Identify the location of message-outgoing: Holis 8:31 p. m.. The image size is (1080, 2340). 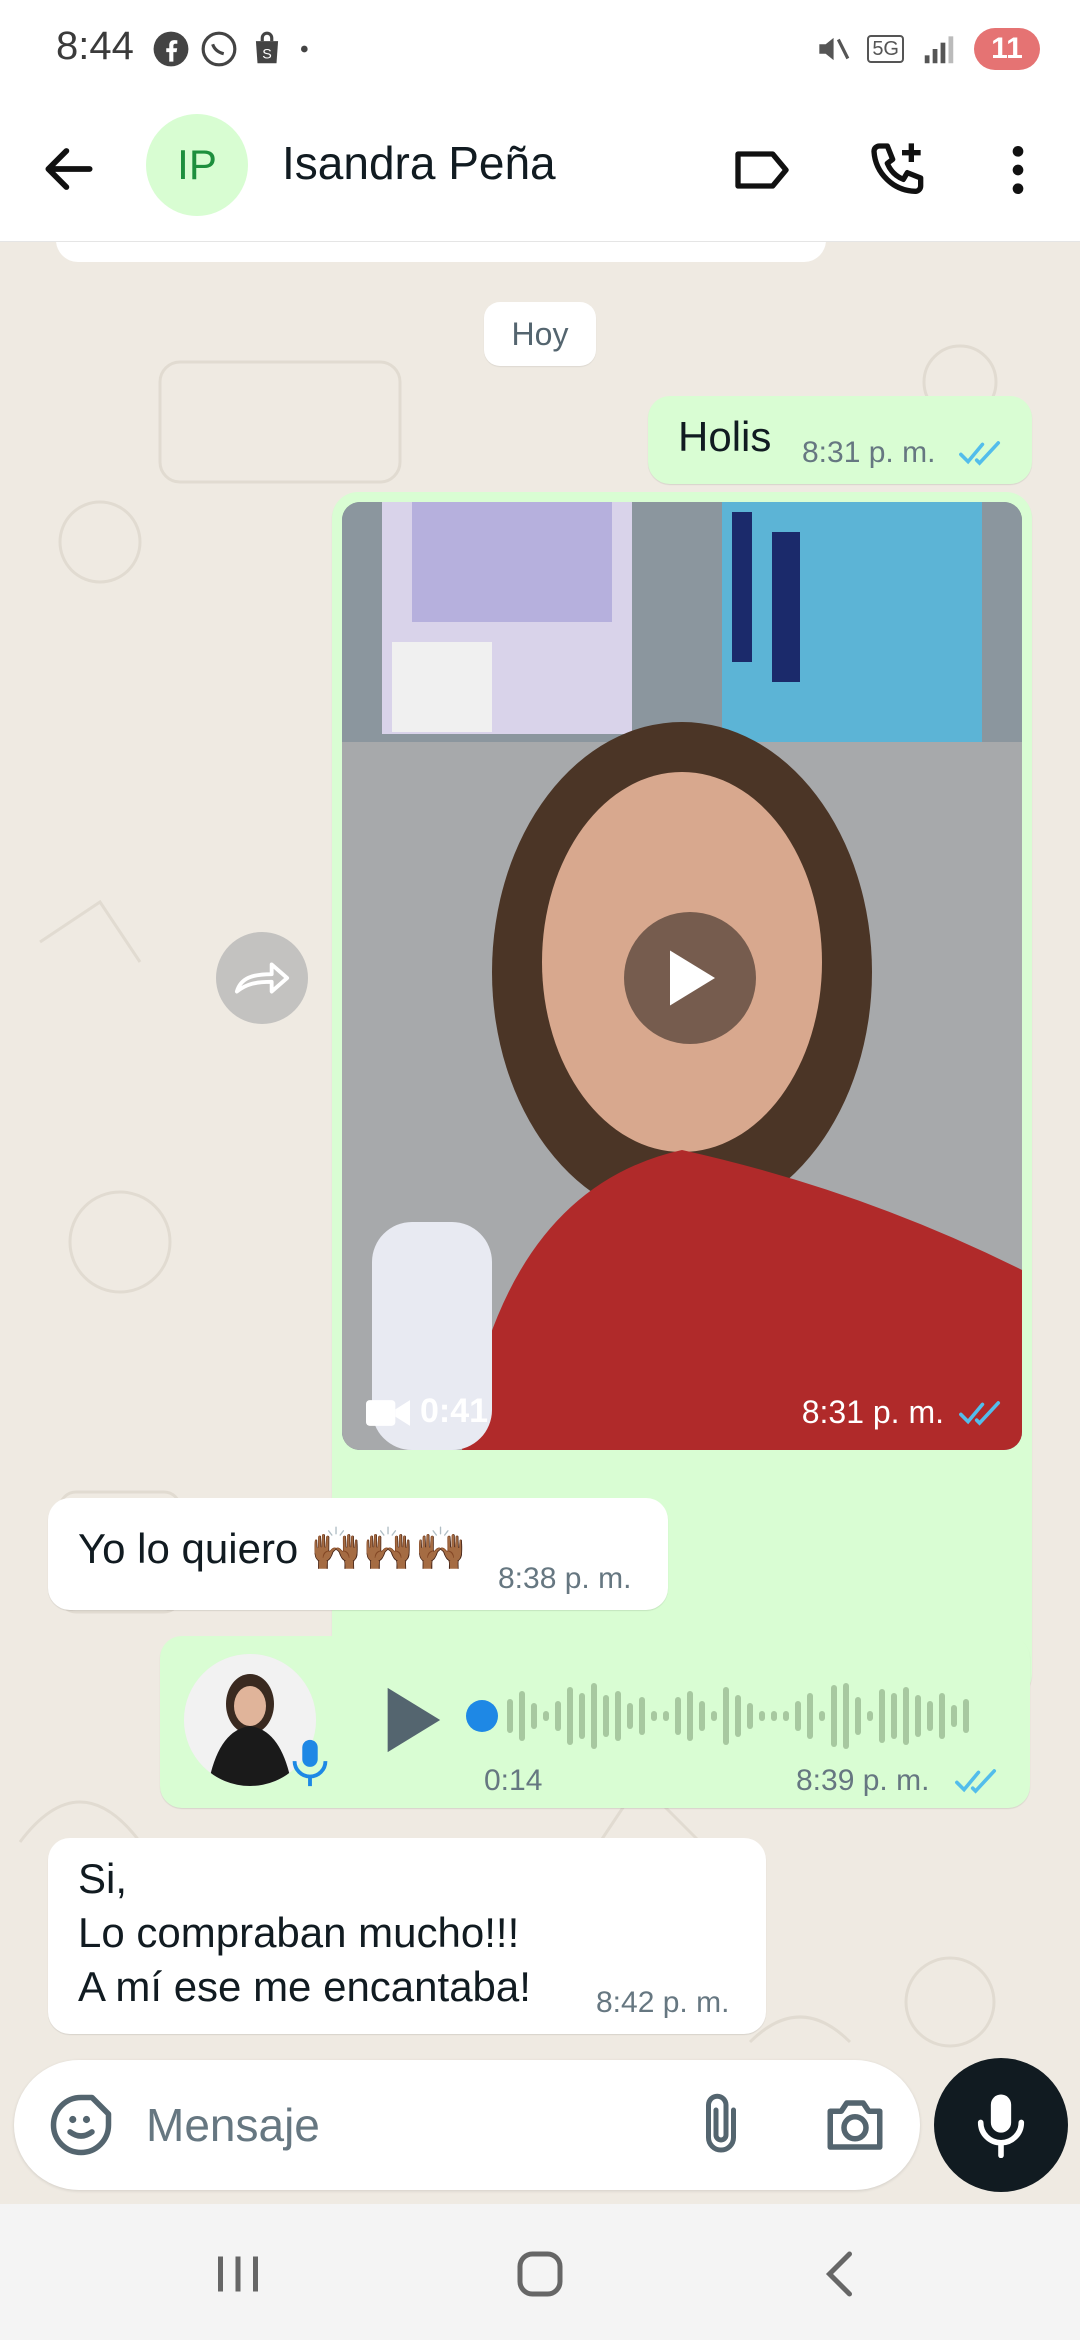
(840, 440).